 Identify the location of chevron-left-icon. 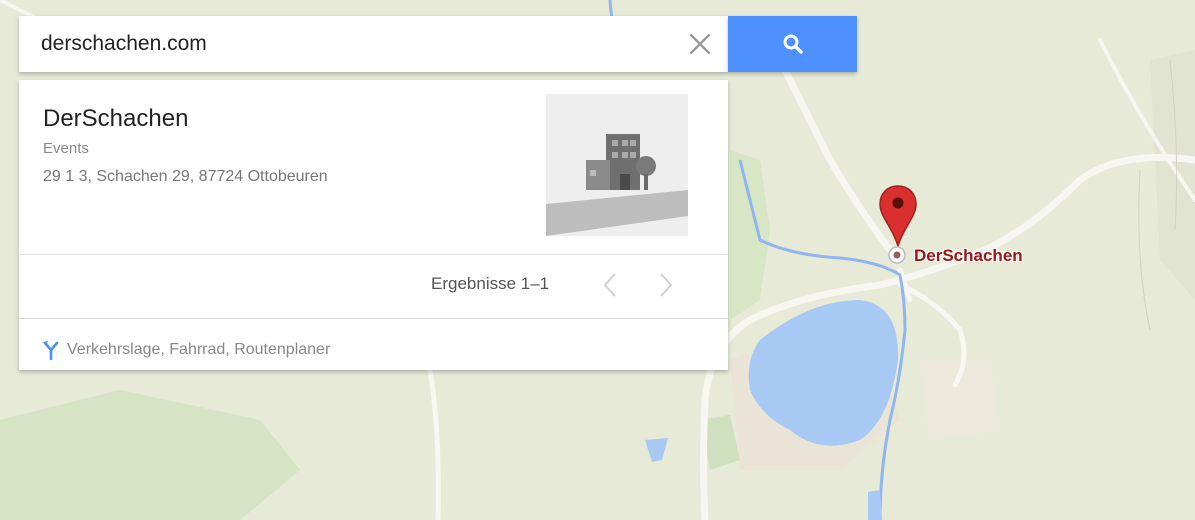
(609, 285).